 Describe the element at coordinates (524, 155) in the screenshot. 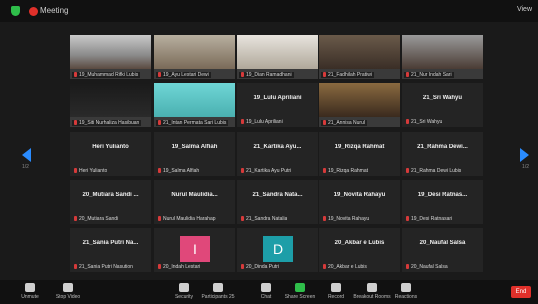

I see `next-page-arrow-icon` at that location.